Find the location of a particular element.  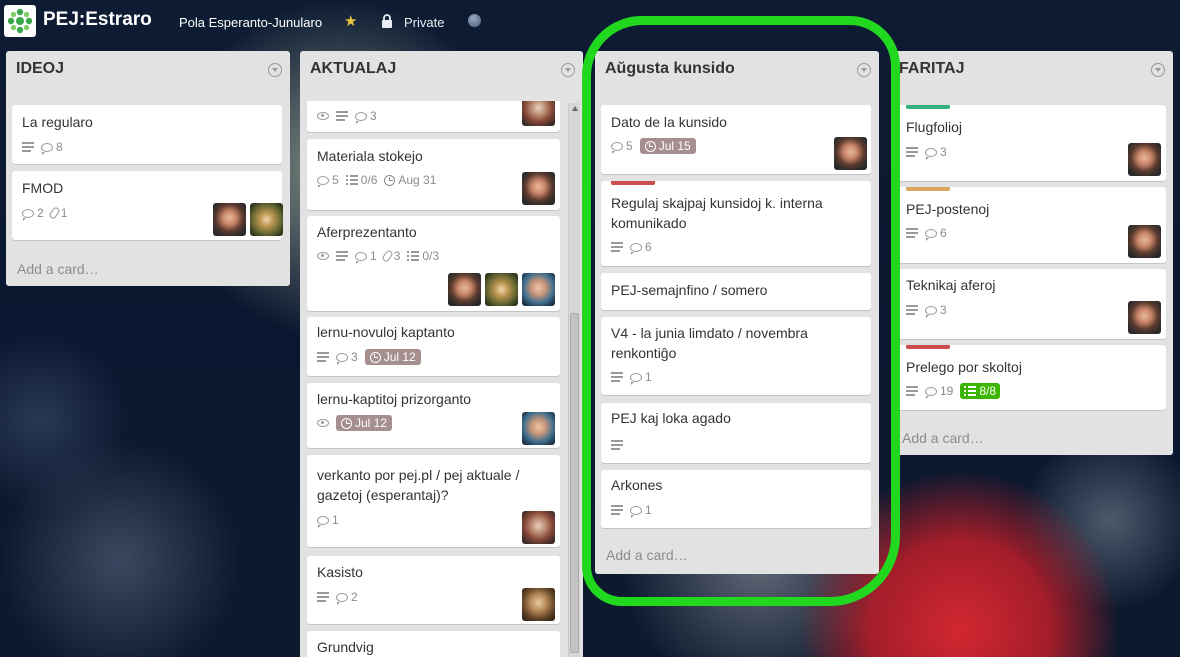

member-avatar-icon is located at coordinates (474, 20).